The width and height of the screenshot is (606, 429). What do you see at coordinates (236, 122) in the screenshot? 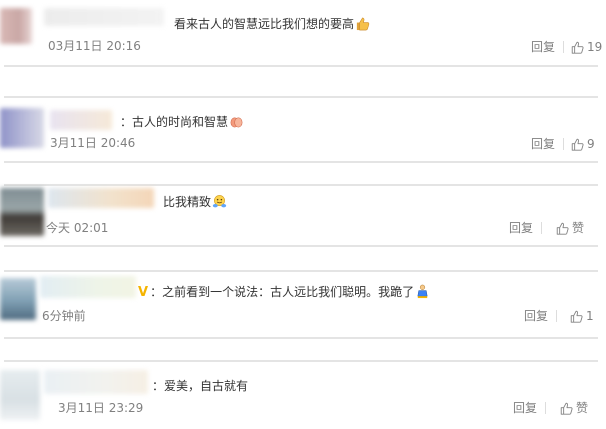
I see `clapping-hands-emoji` at bounding box center [236, 122].